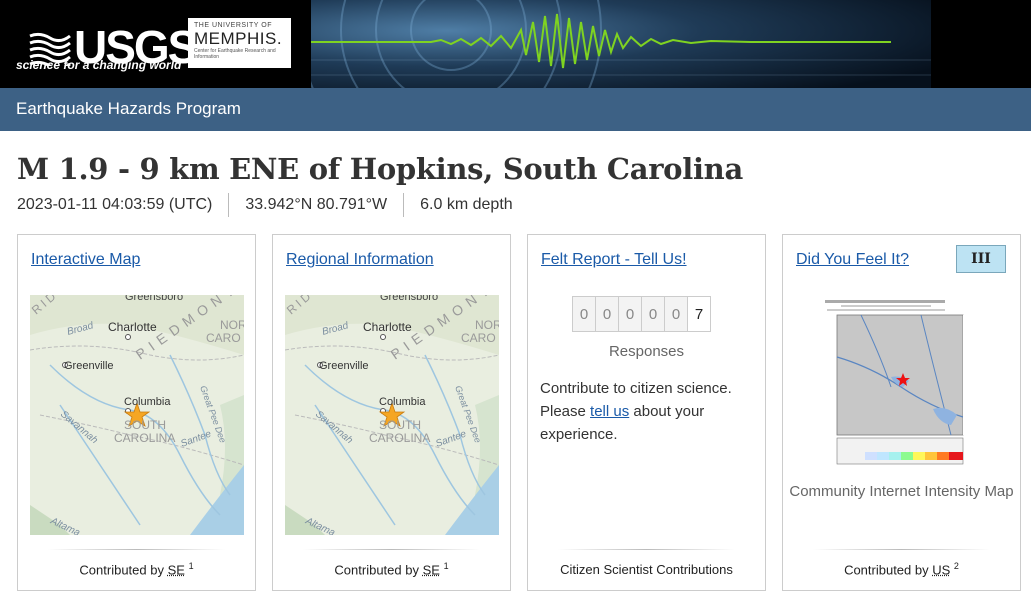  I want to click on usgs-logo: USGS science for a changing world, so click(106, 44).